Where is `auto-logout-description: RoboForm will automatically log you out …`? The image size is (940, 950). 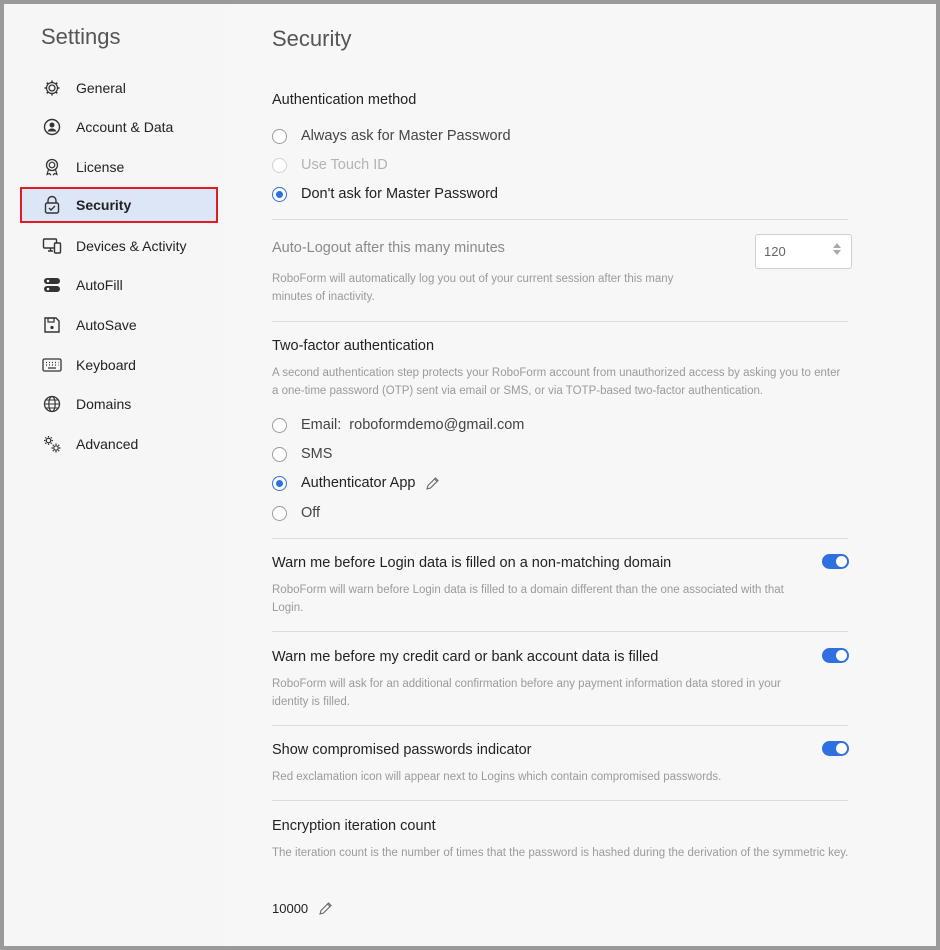 auto-logout-description: RoboForm will automatically log you out … is located at coordinates (473, 288).